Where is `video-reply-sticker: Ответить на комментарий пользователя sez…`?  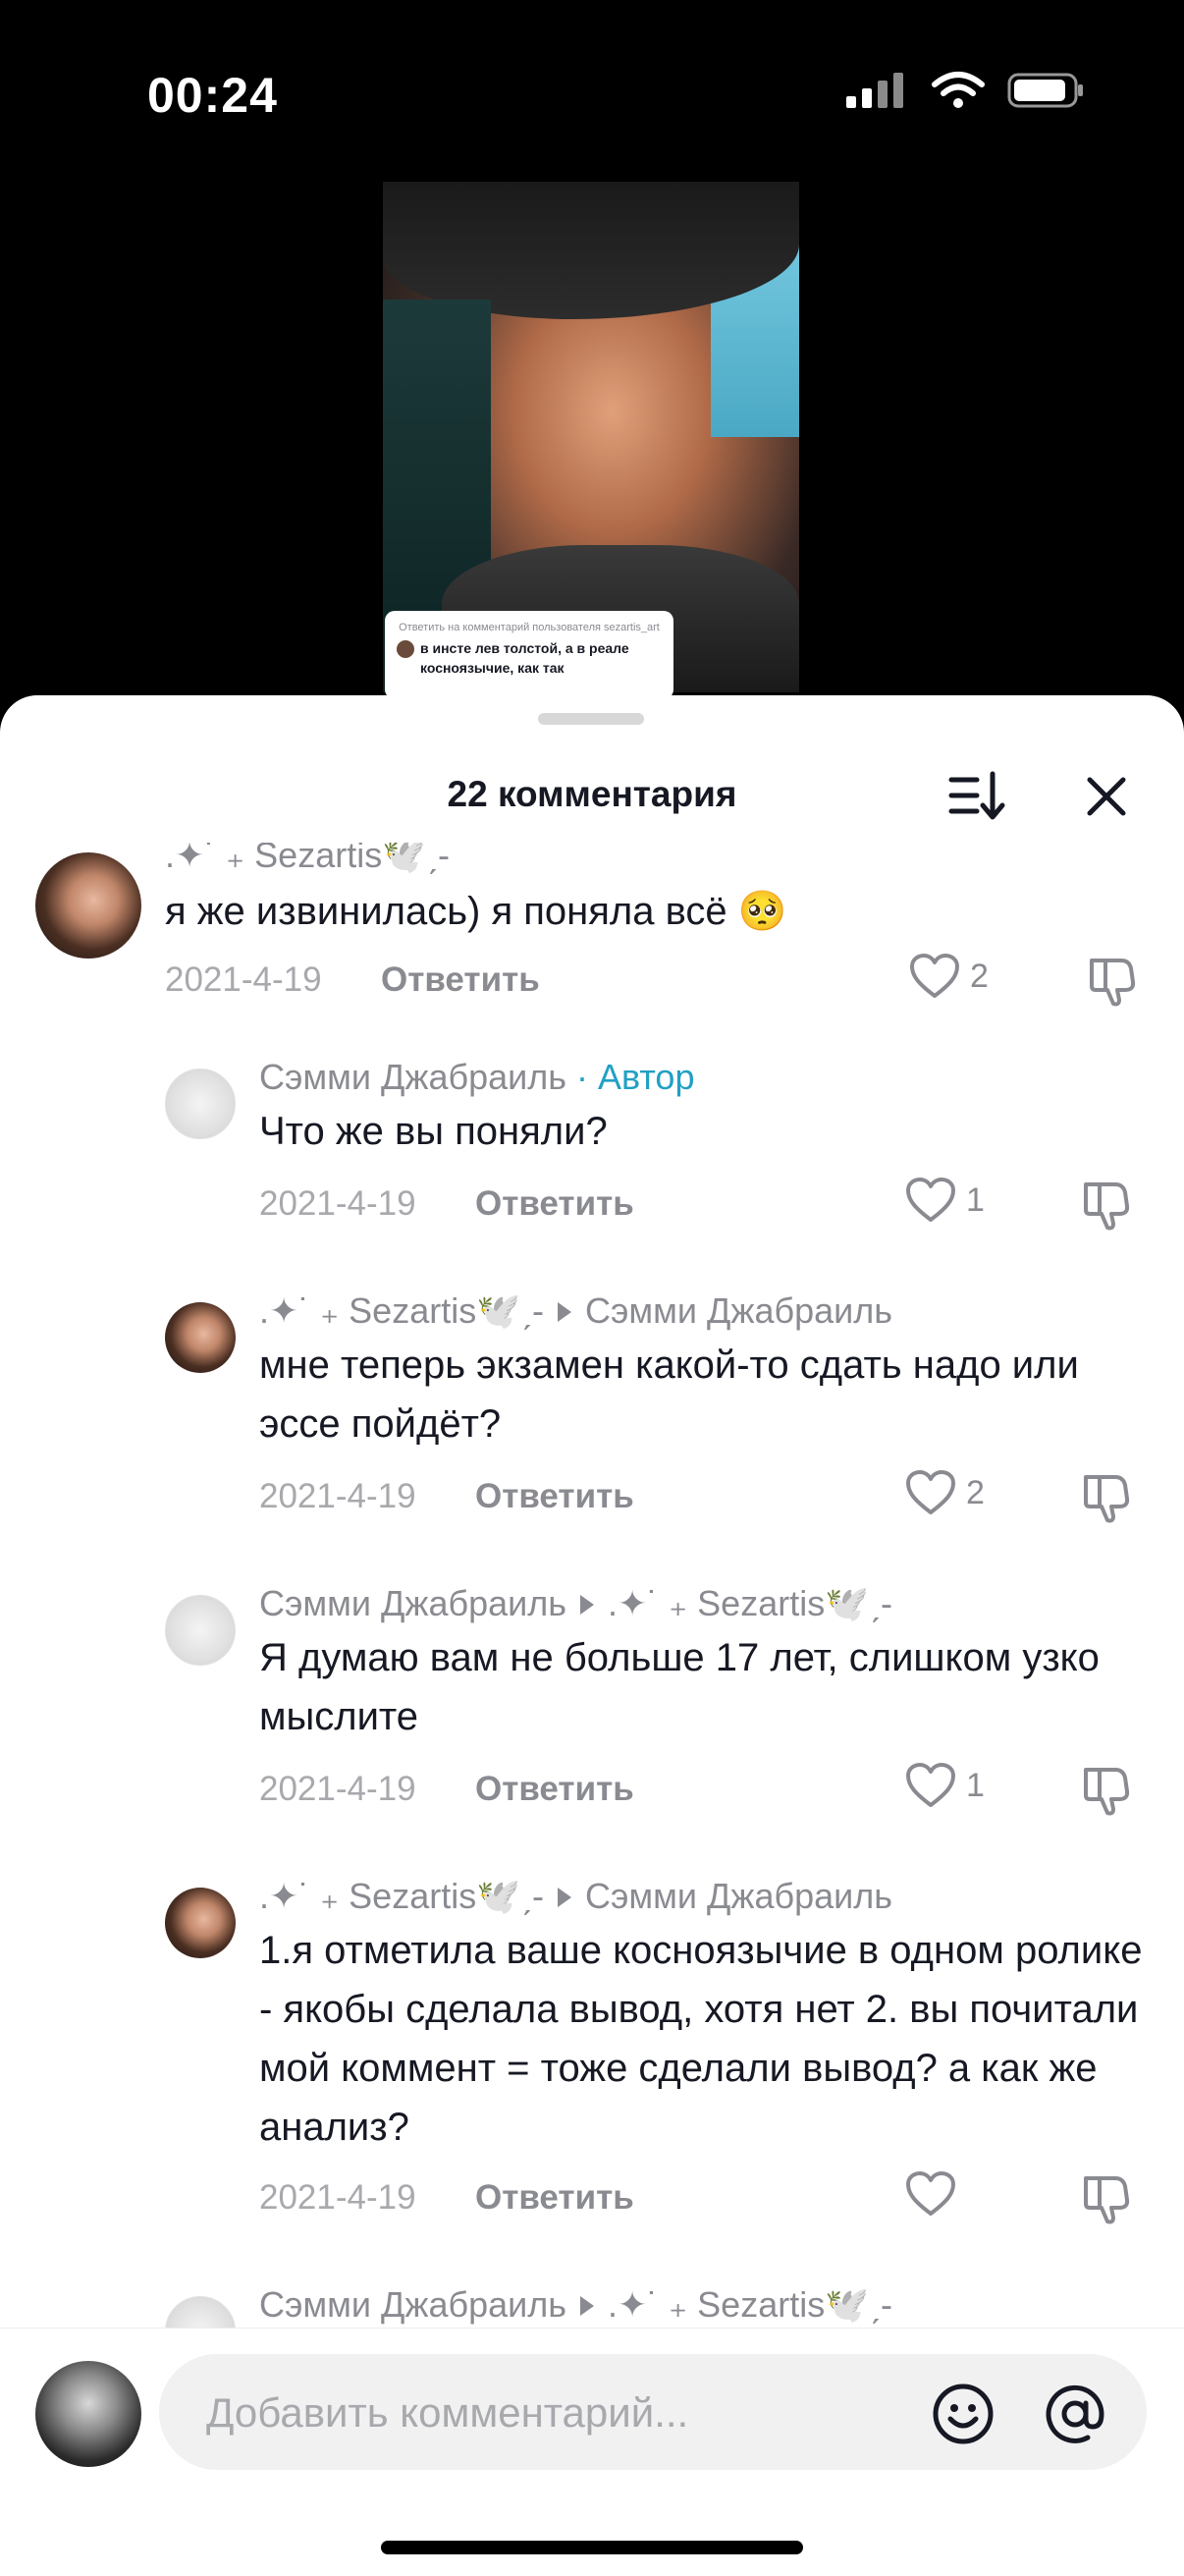
video-reply-sticker: Ответить на комментарий пользователя sez… is located at coordinates (529, 655).